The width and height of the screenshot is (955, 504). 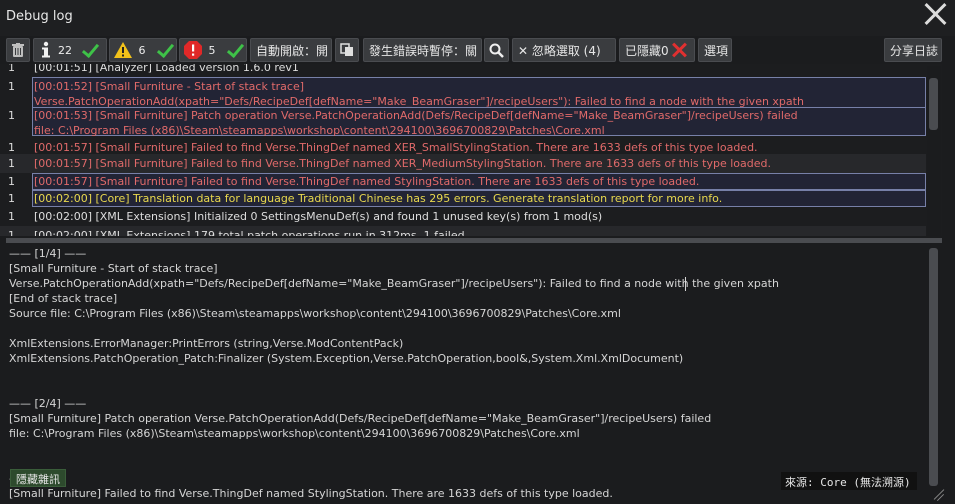 I want to click on copy-icon, so click(x=346, y=49).